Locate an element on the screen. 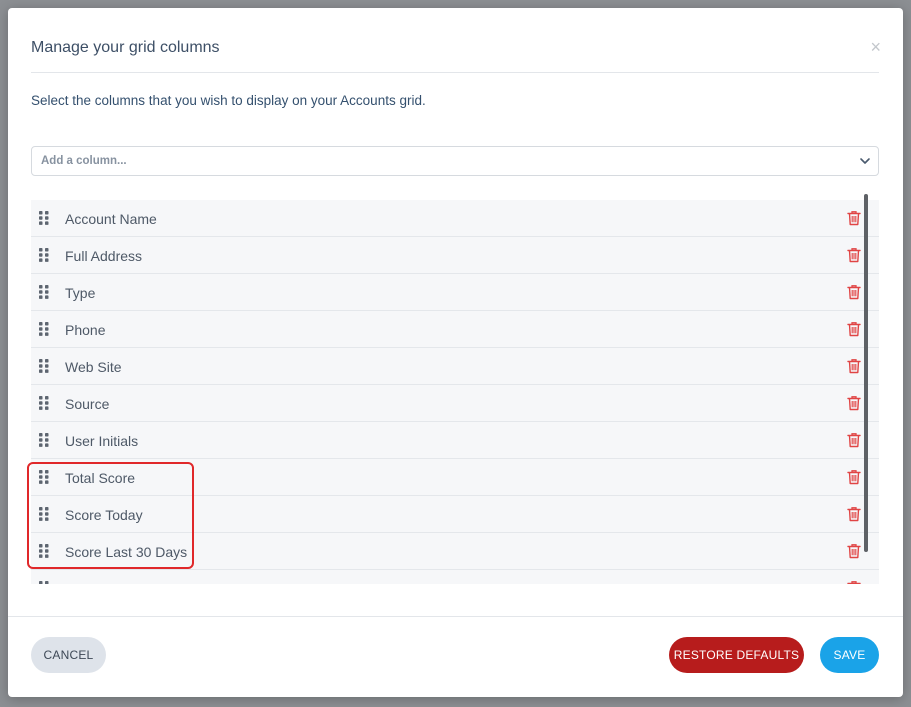 This screenshot has width=911, height=707. column-row: Source is located at coordinates (455, 403).